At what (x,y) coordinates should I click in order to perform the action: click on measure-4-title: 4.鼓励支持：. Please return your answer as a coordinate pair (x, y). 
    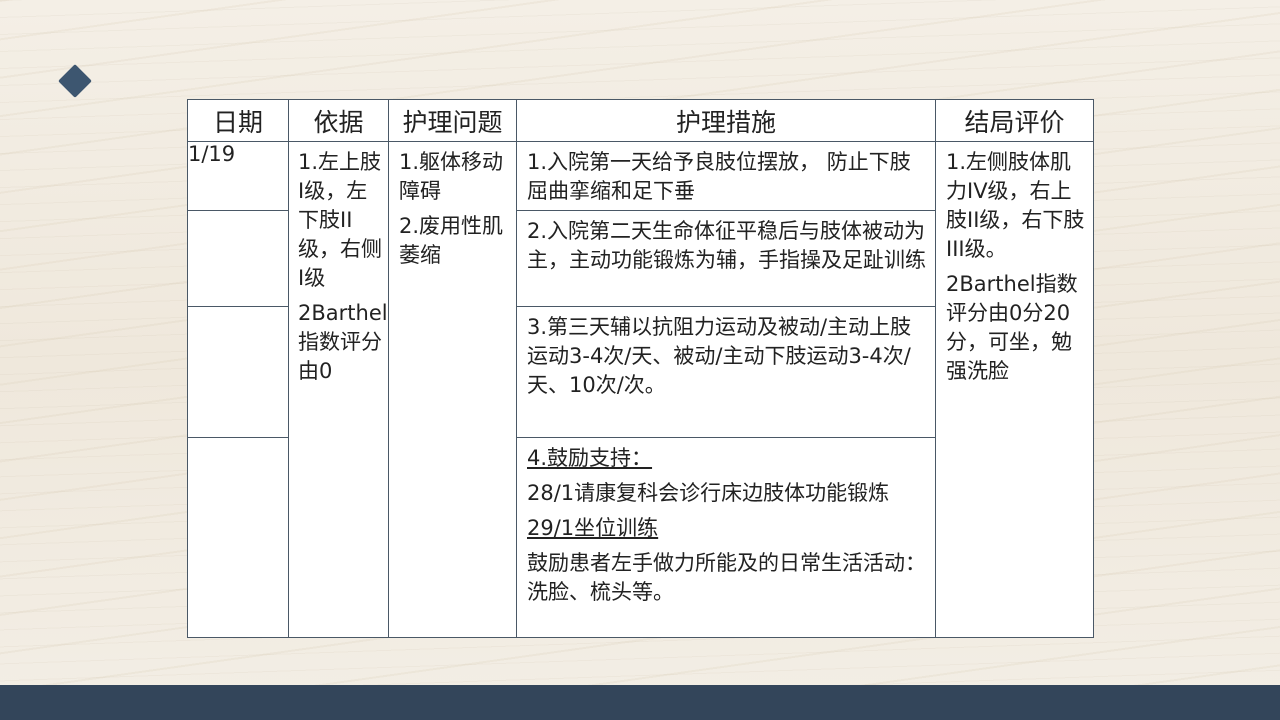
    Looking at the image, I should click on (590, 458).